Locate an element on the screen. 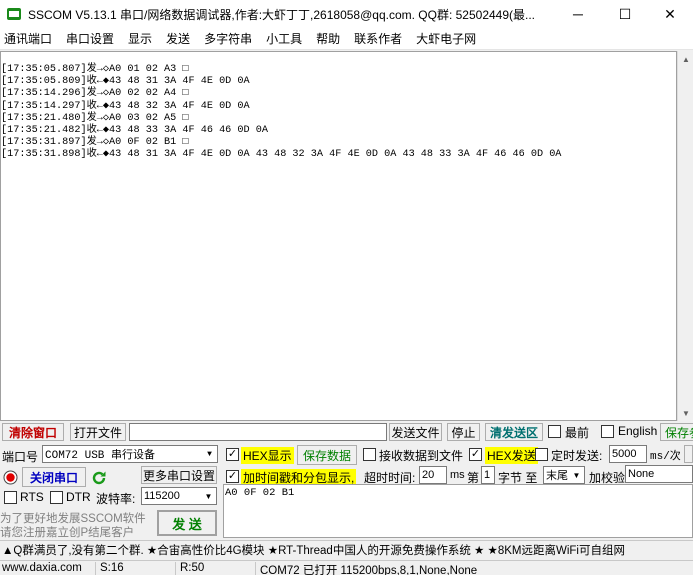 The image size is (693, 575). log-line: [17:35:05.809]收←◆43 48 31 3A 4F 4E 0D 0A is located at coordinates (125, 82).